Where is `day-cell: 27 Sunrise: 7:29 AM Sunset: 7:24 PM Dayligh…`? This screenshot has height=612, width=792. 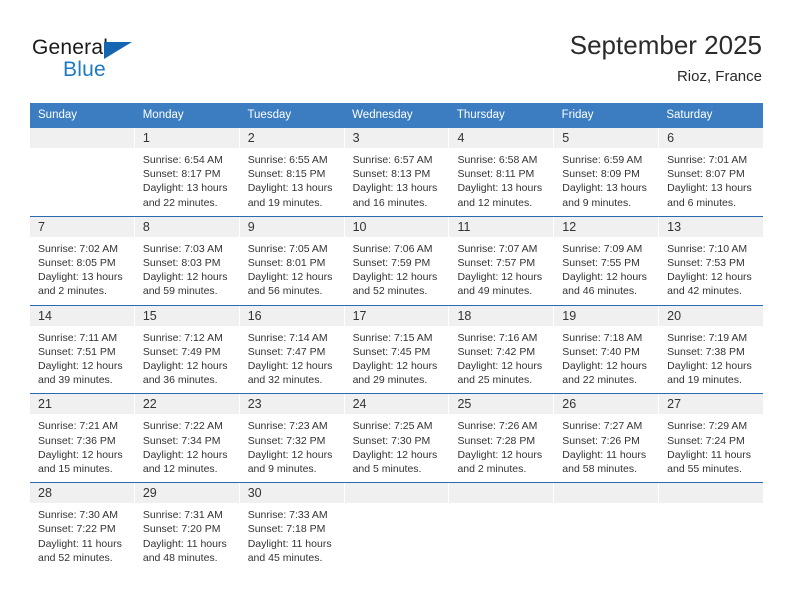
day-cell: 27 Sunrise: 7:29 AM Sunset: 7:24 PM Dayligh… is located at coordinates (711, 438).